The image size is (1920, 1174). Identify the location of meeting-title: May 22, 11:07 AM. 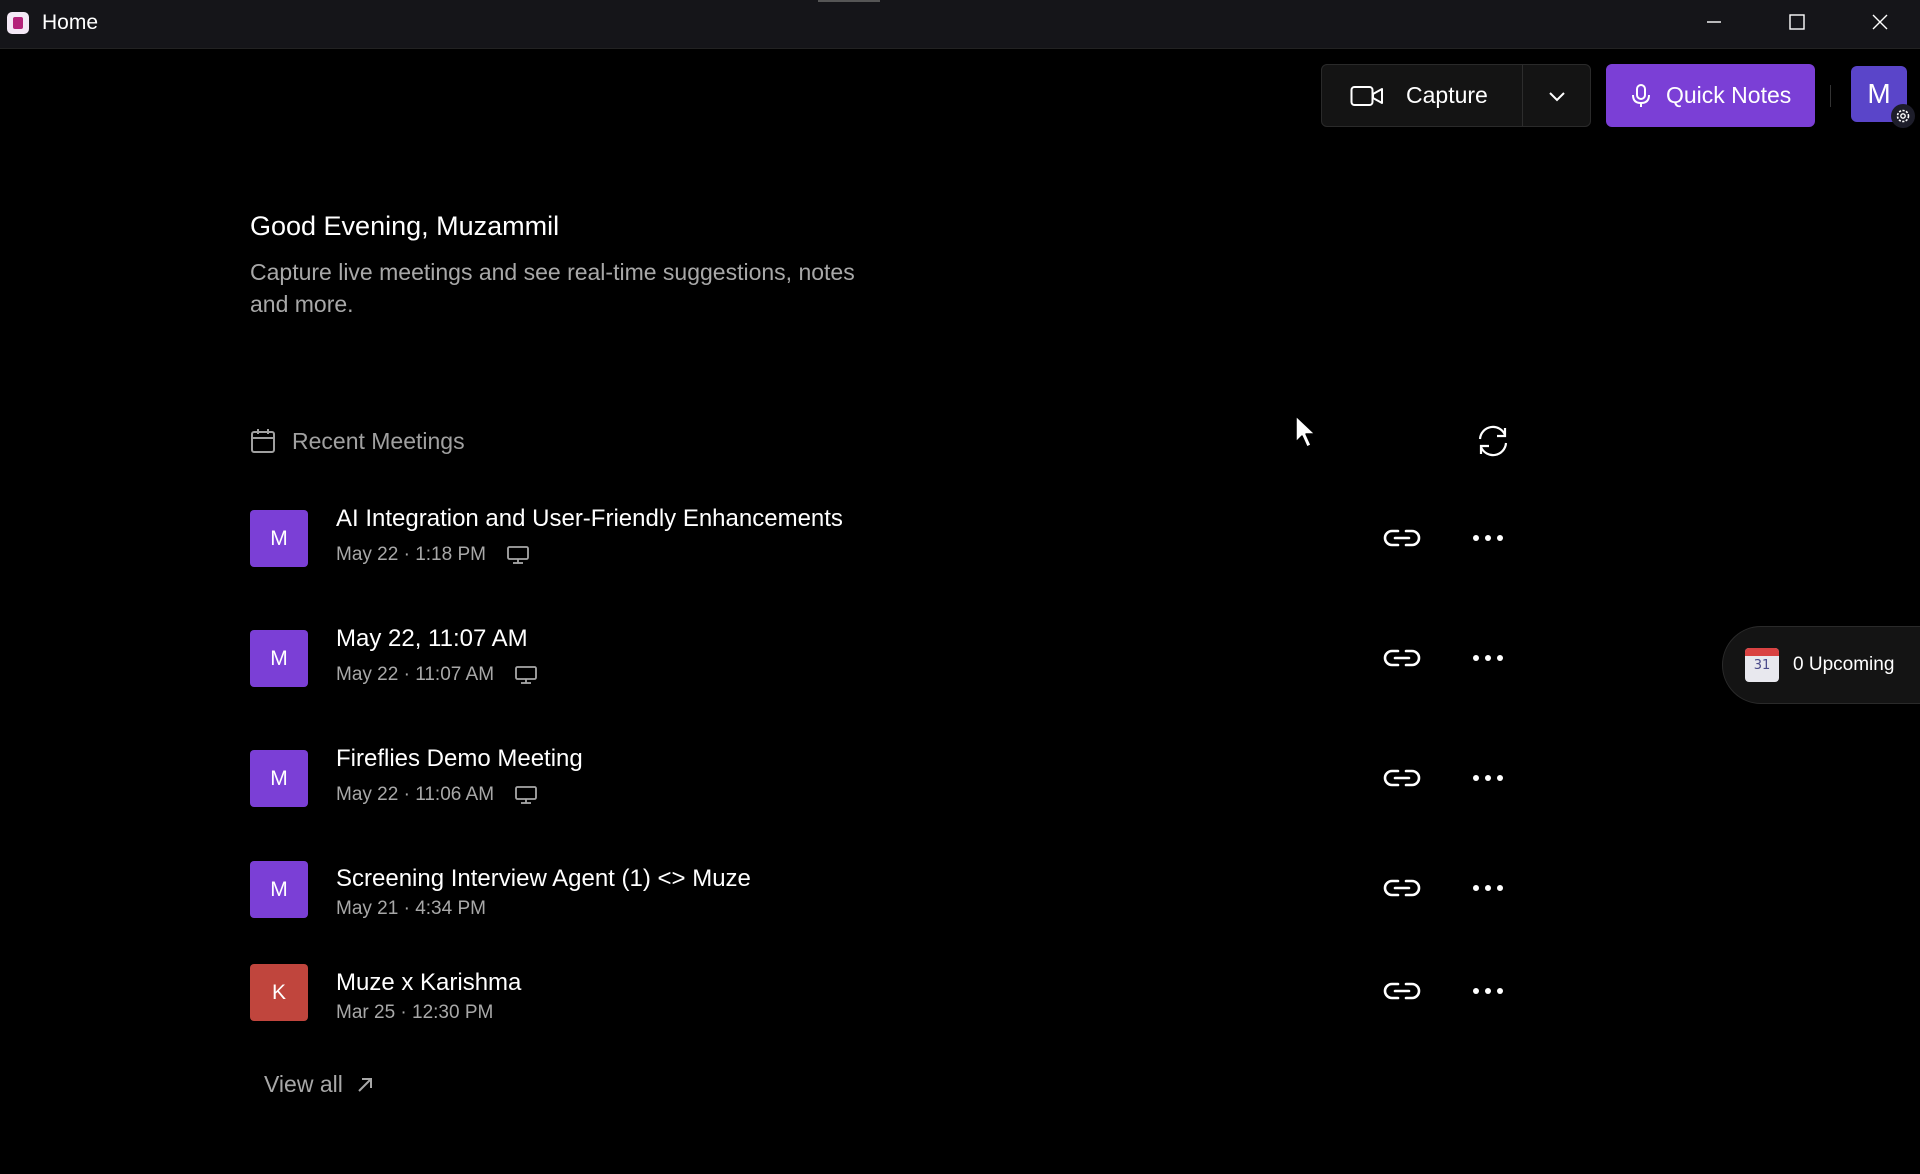
(432, 639).